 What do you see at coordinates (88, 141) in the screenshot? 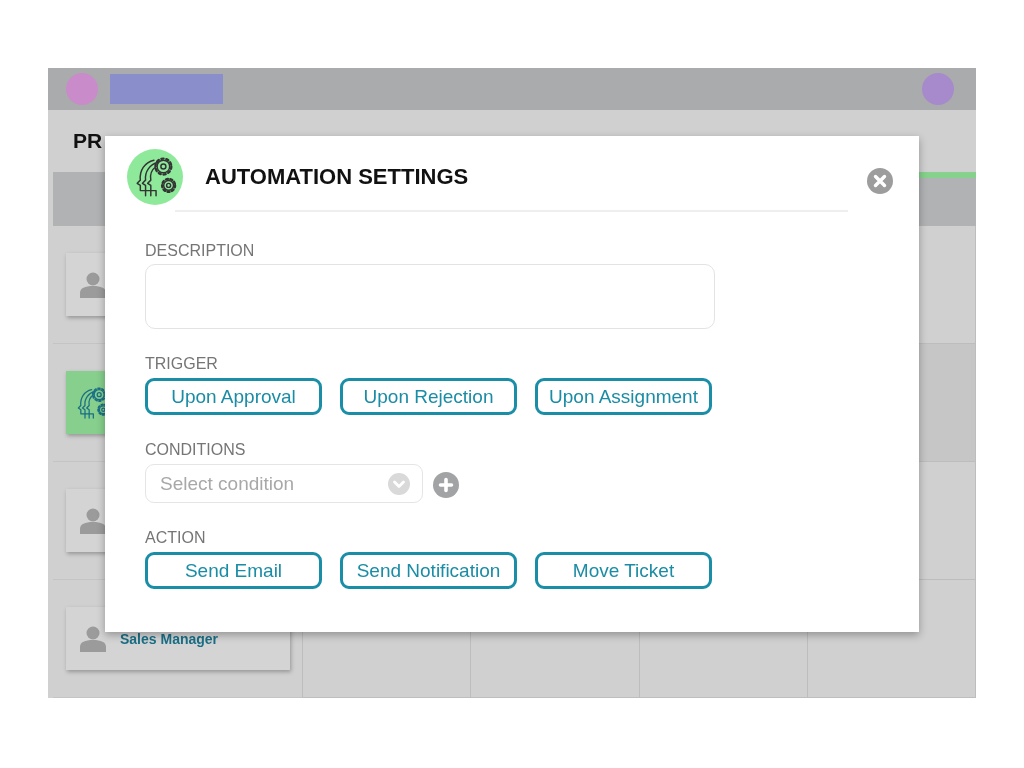
I see `page-title: PR` at bounding box center [88, 141].